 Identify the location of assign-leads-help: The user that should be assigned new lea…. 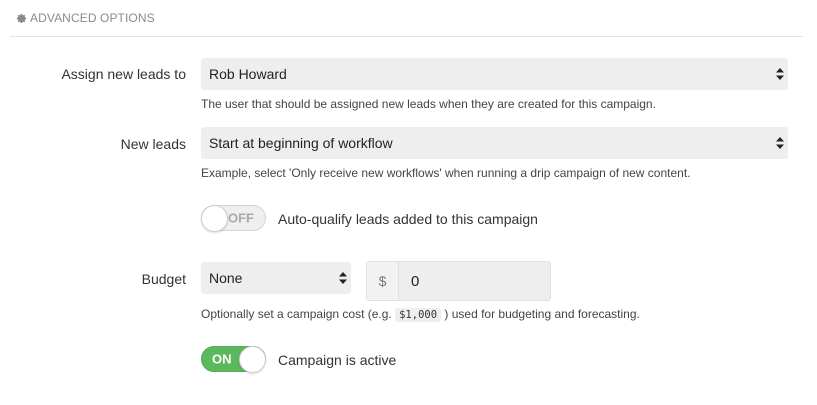
(428, 104).